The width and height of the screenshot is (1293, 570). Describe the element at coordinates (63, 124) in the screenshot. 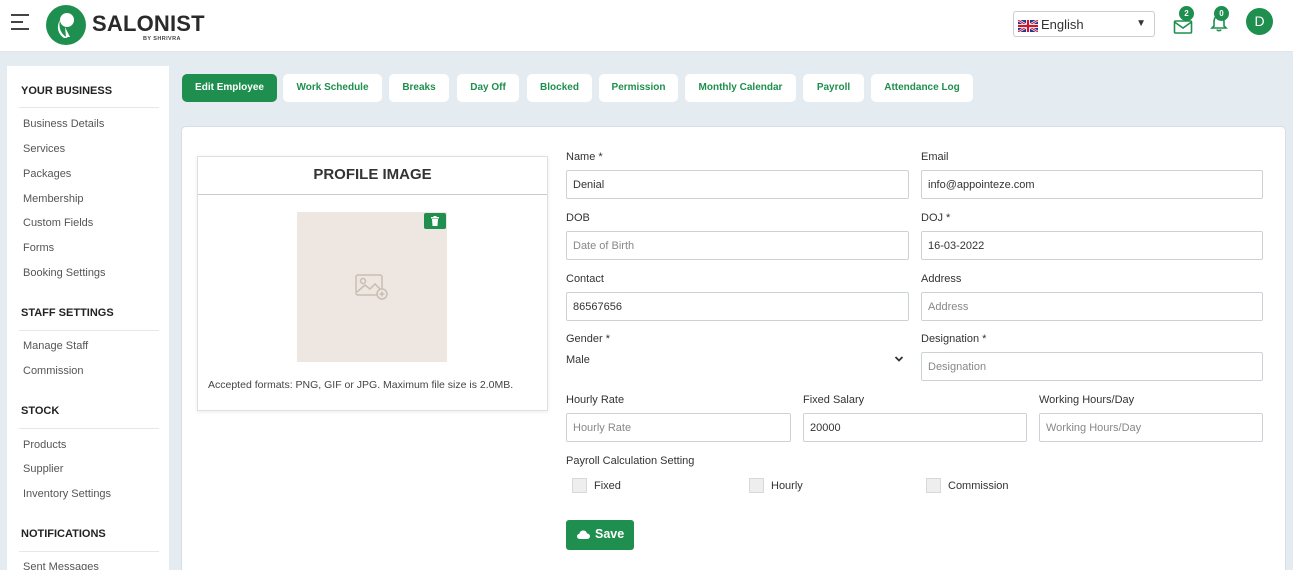

I see `sidebar-item-business-details: Business Details` at that location.